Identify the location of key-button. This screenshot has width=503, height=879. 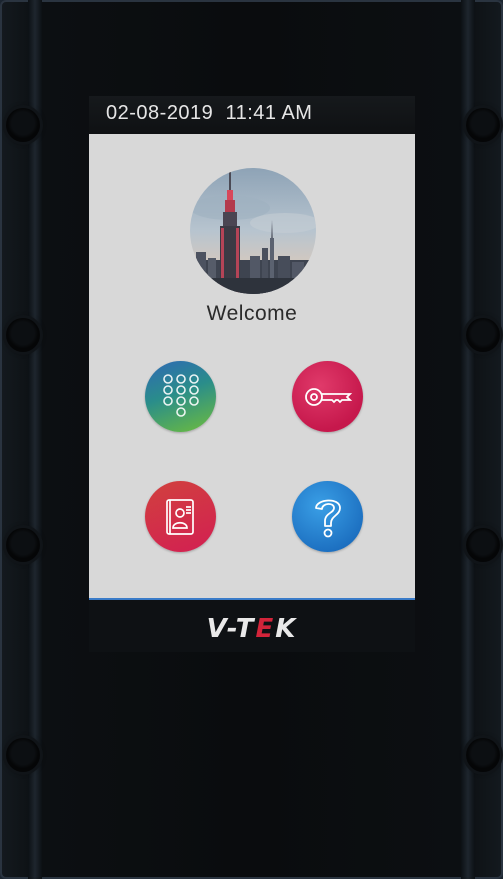
(327, 396).